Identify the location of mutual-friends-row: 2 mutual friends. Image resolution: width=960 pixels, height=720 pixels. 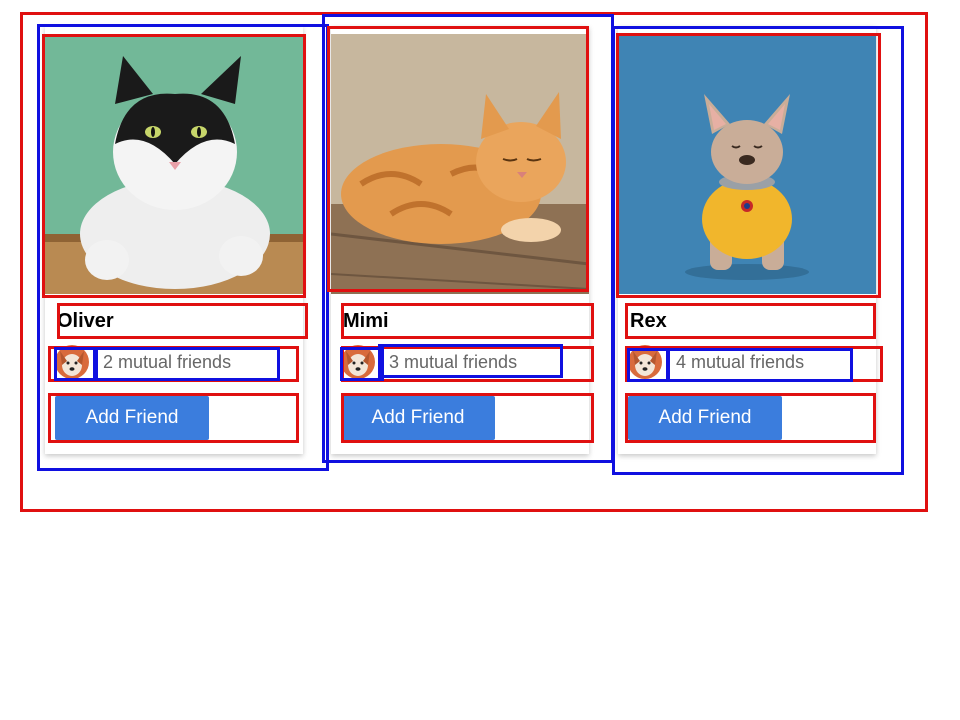
(143, 362).